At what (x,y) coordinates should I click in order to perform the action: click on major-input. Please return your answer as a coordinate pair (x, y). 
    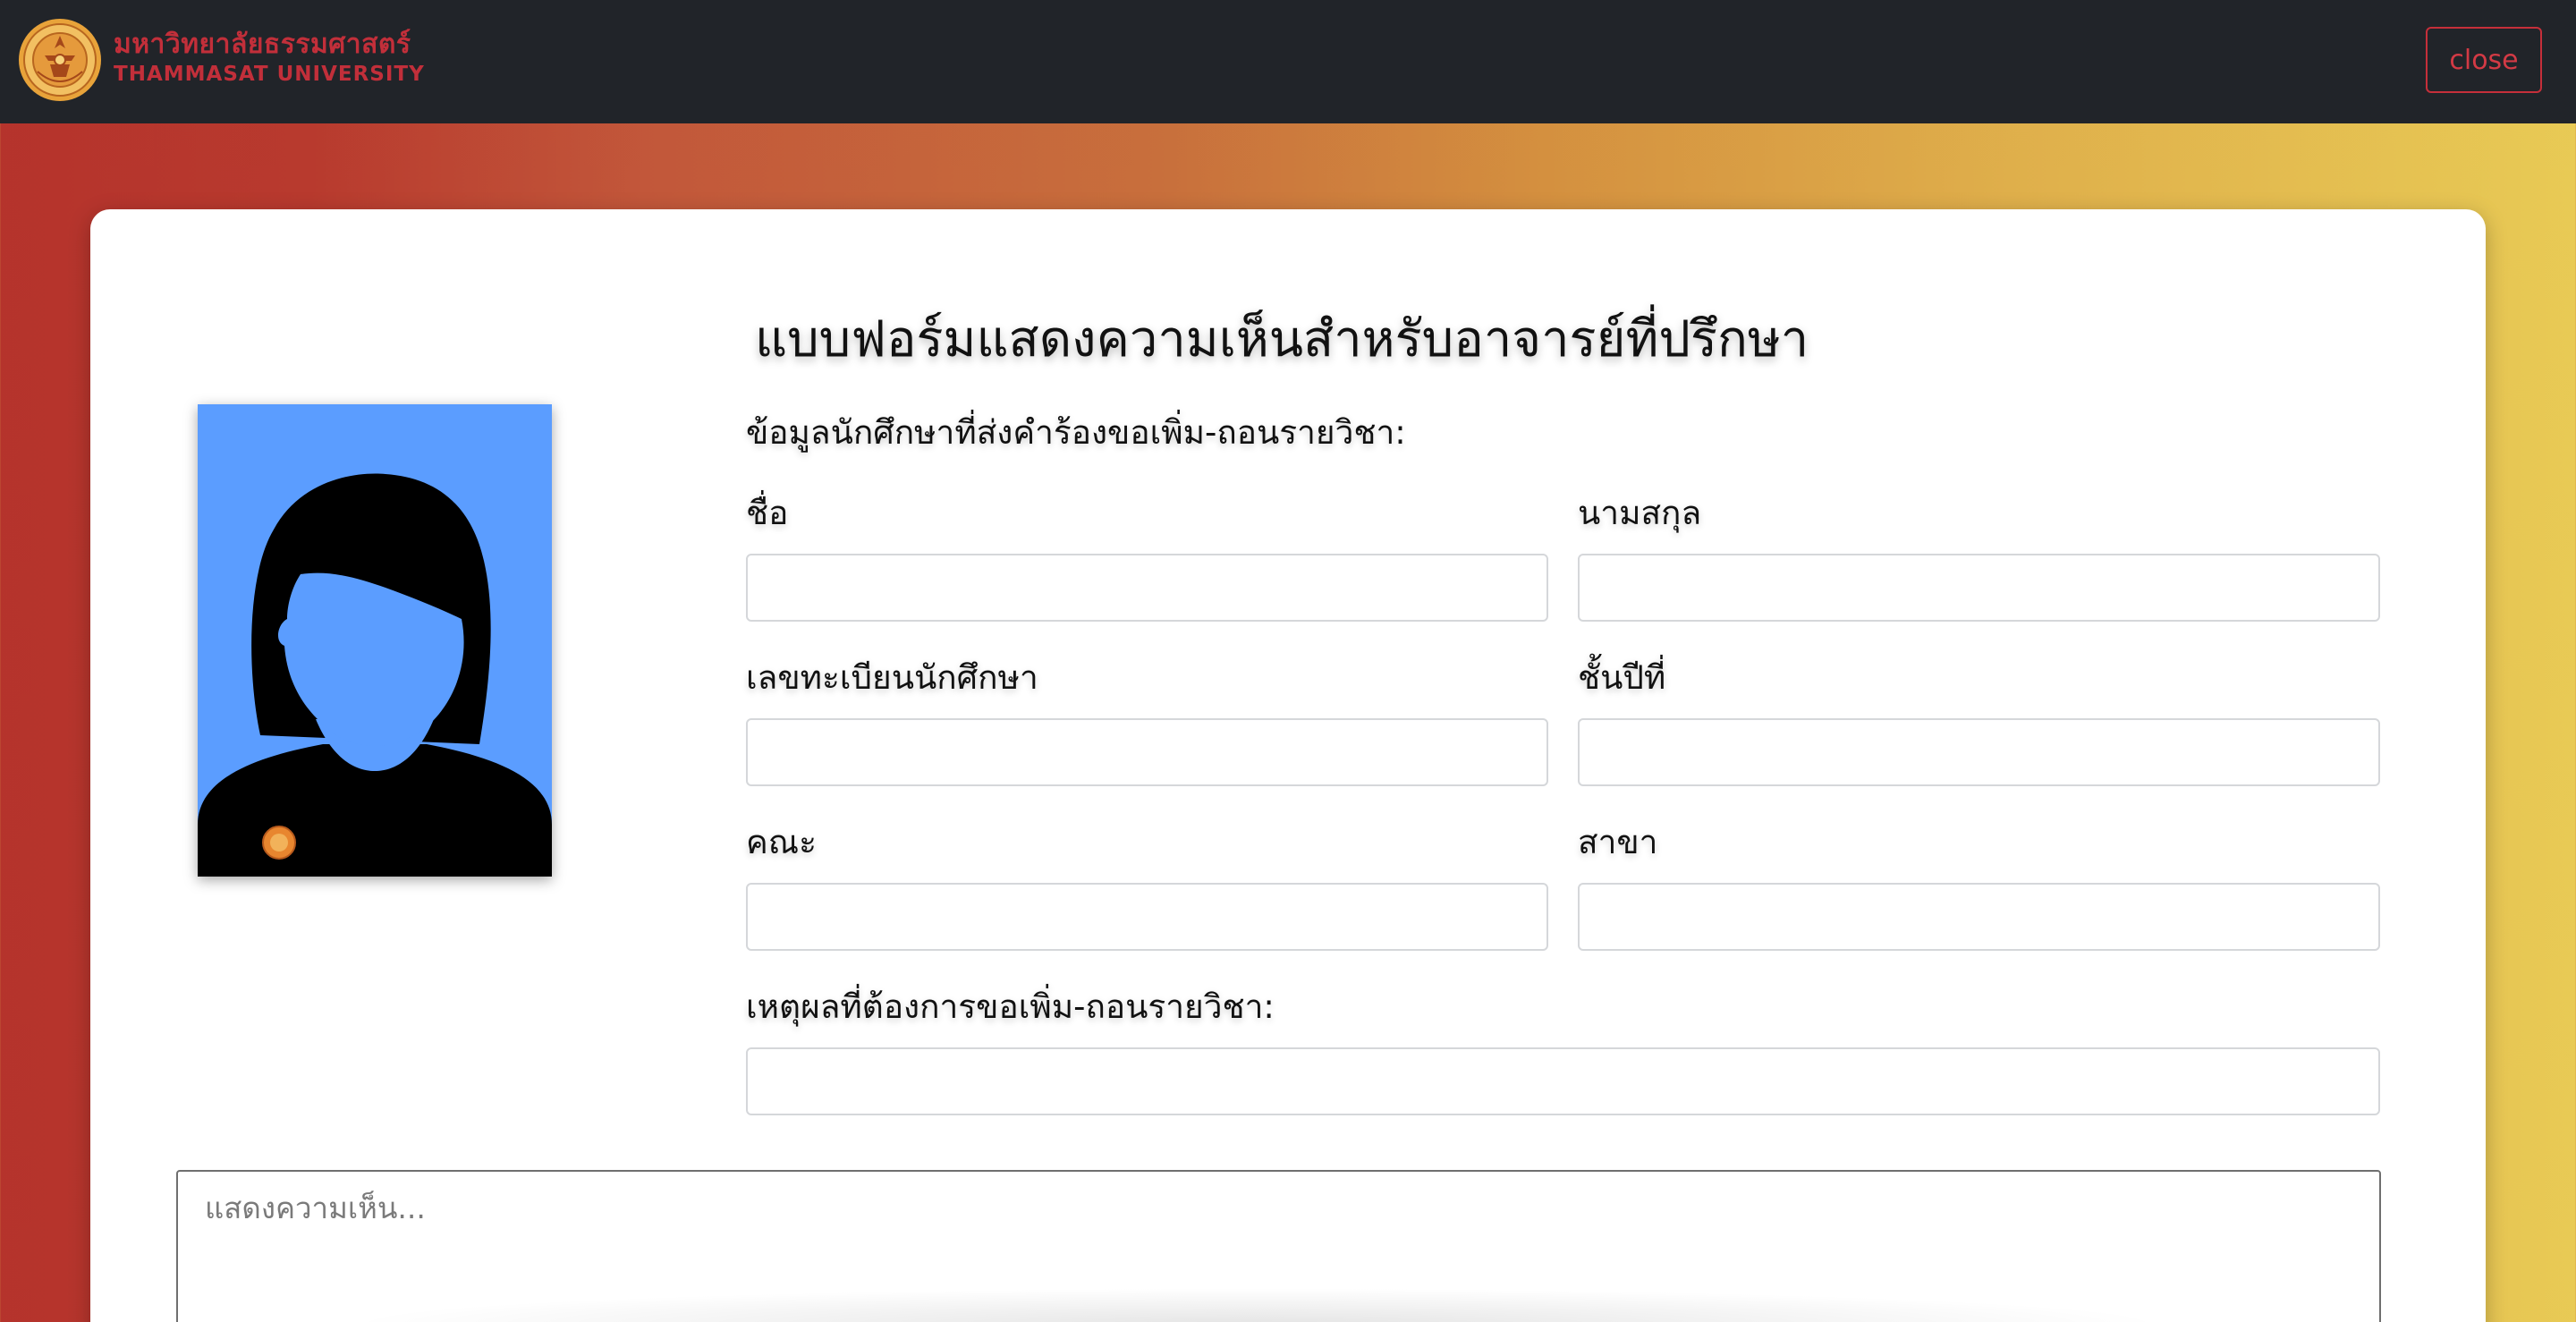
    Looking at the image, I should click on (1979, 917).